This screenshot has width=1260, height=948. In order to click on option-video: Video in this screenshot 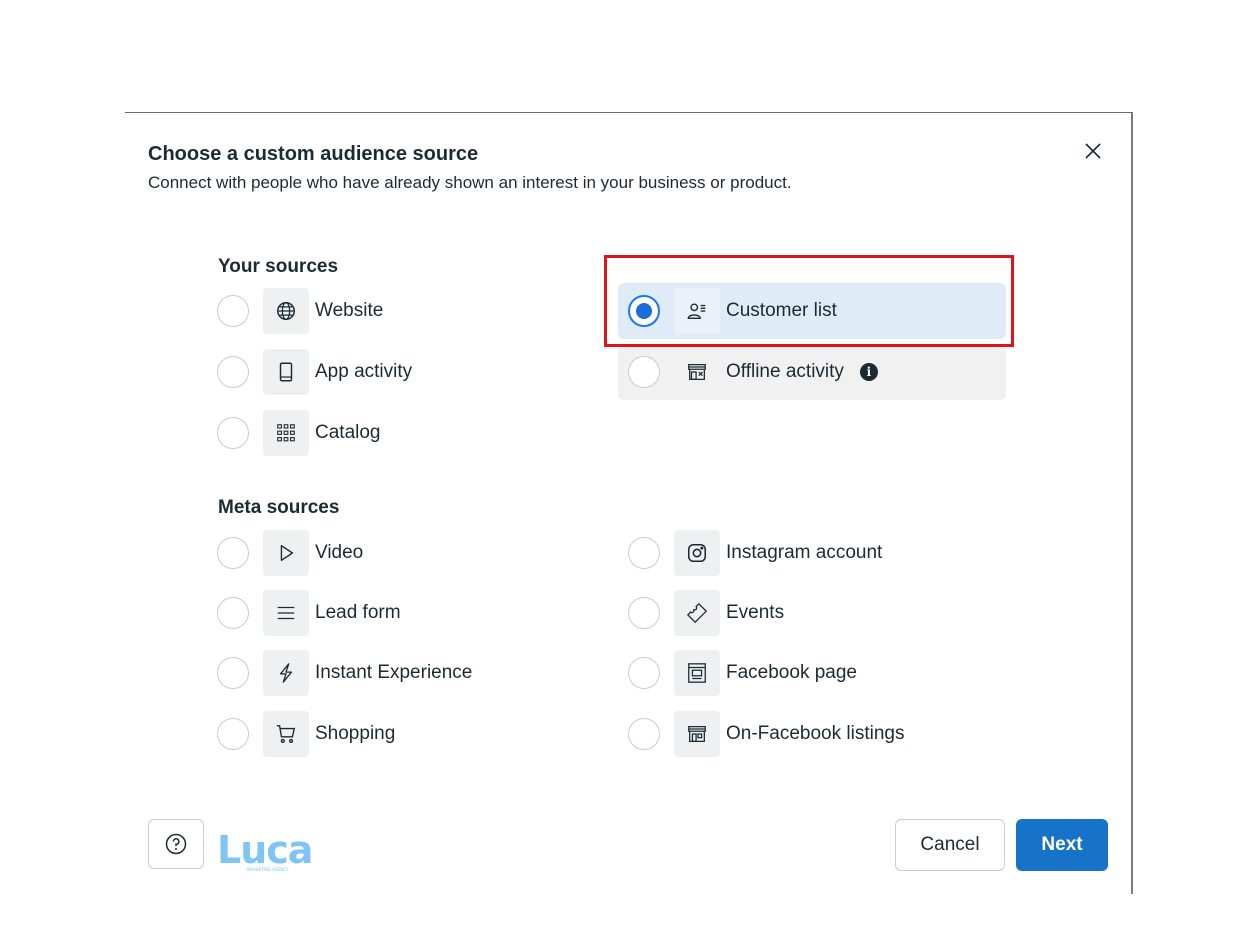, I will do `click(401, 553)`.